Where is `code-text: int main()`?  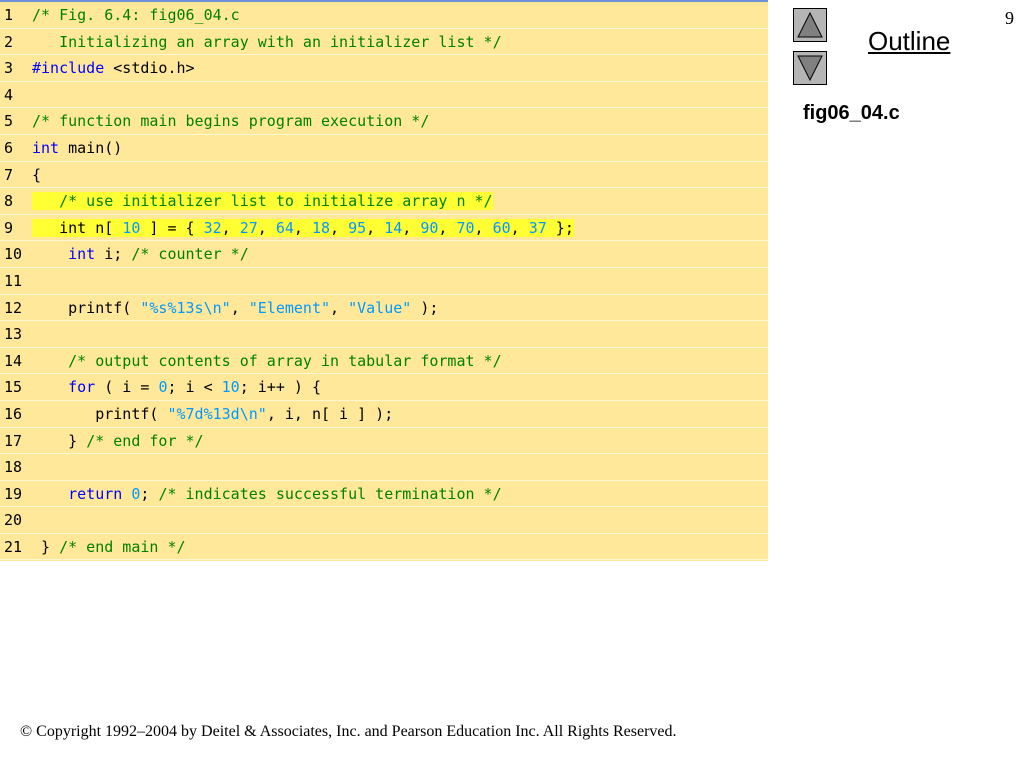 code-text: int main() is located at coordinates (77, 148).